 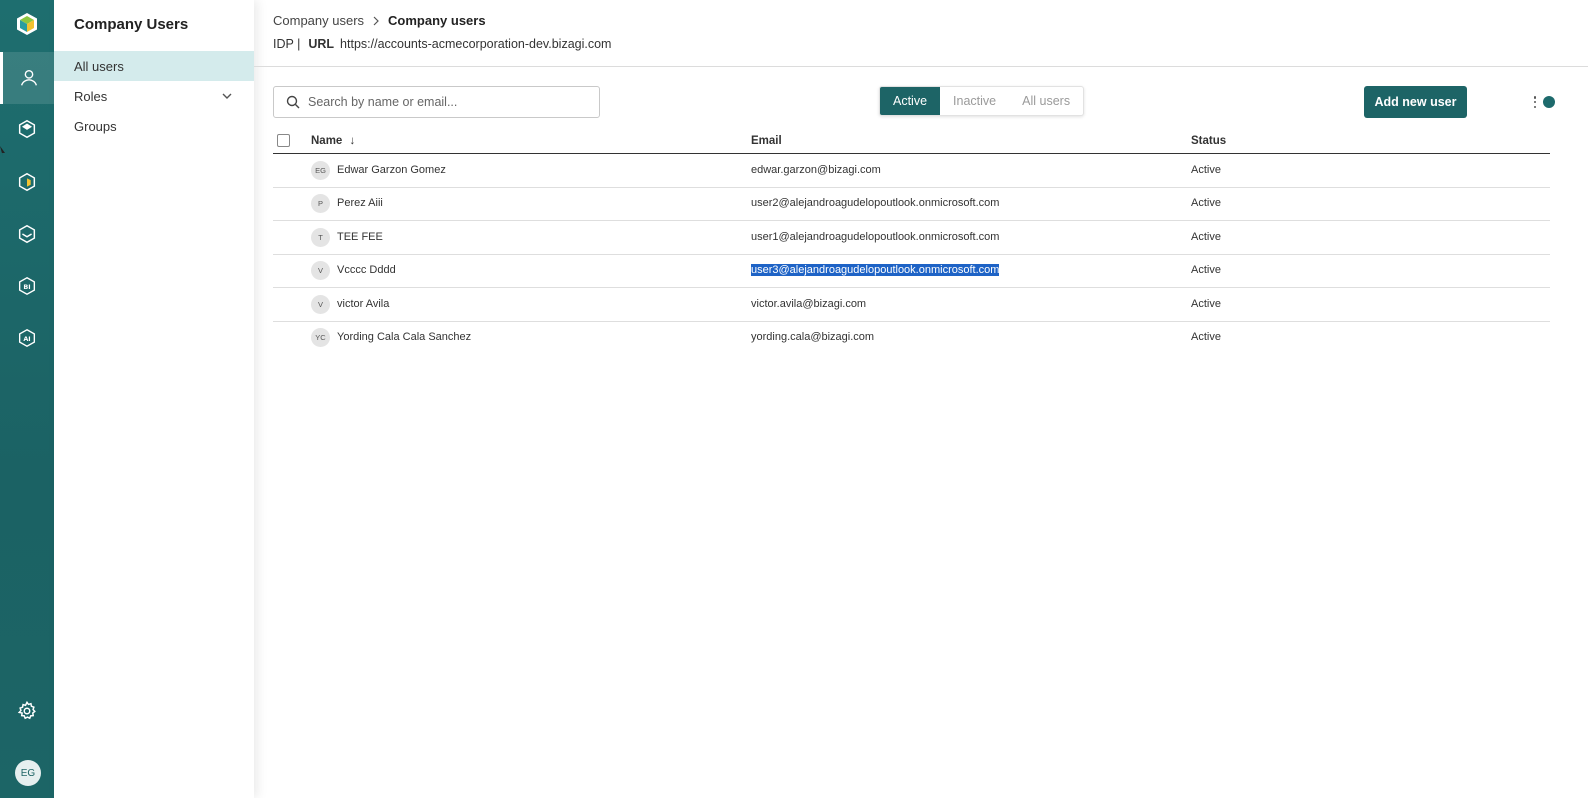 What do you see at coordinates (327, 141) in the screenshot?
I see `column-name-label: Name` at bounding box center [327, 141].